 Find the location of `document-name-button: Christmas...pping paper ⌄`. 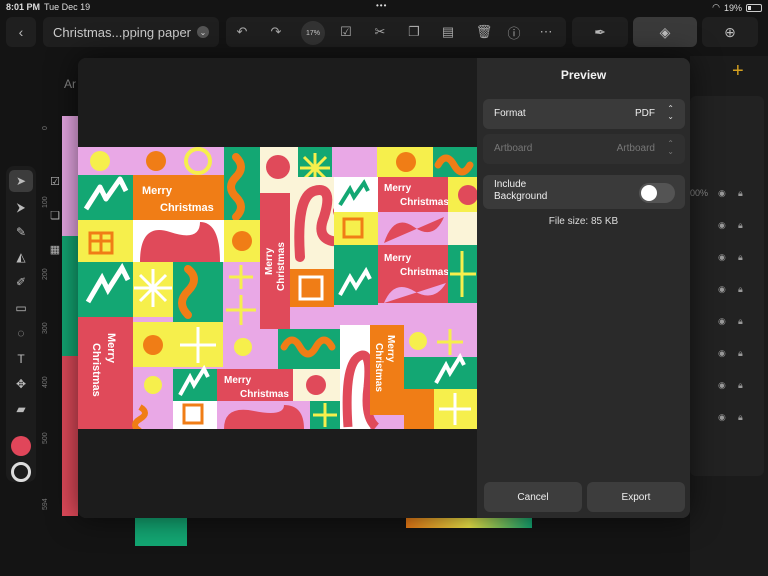

document-name-button: Christmas...pping paper ⌄ is located at coordinates (131, 32).